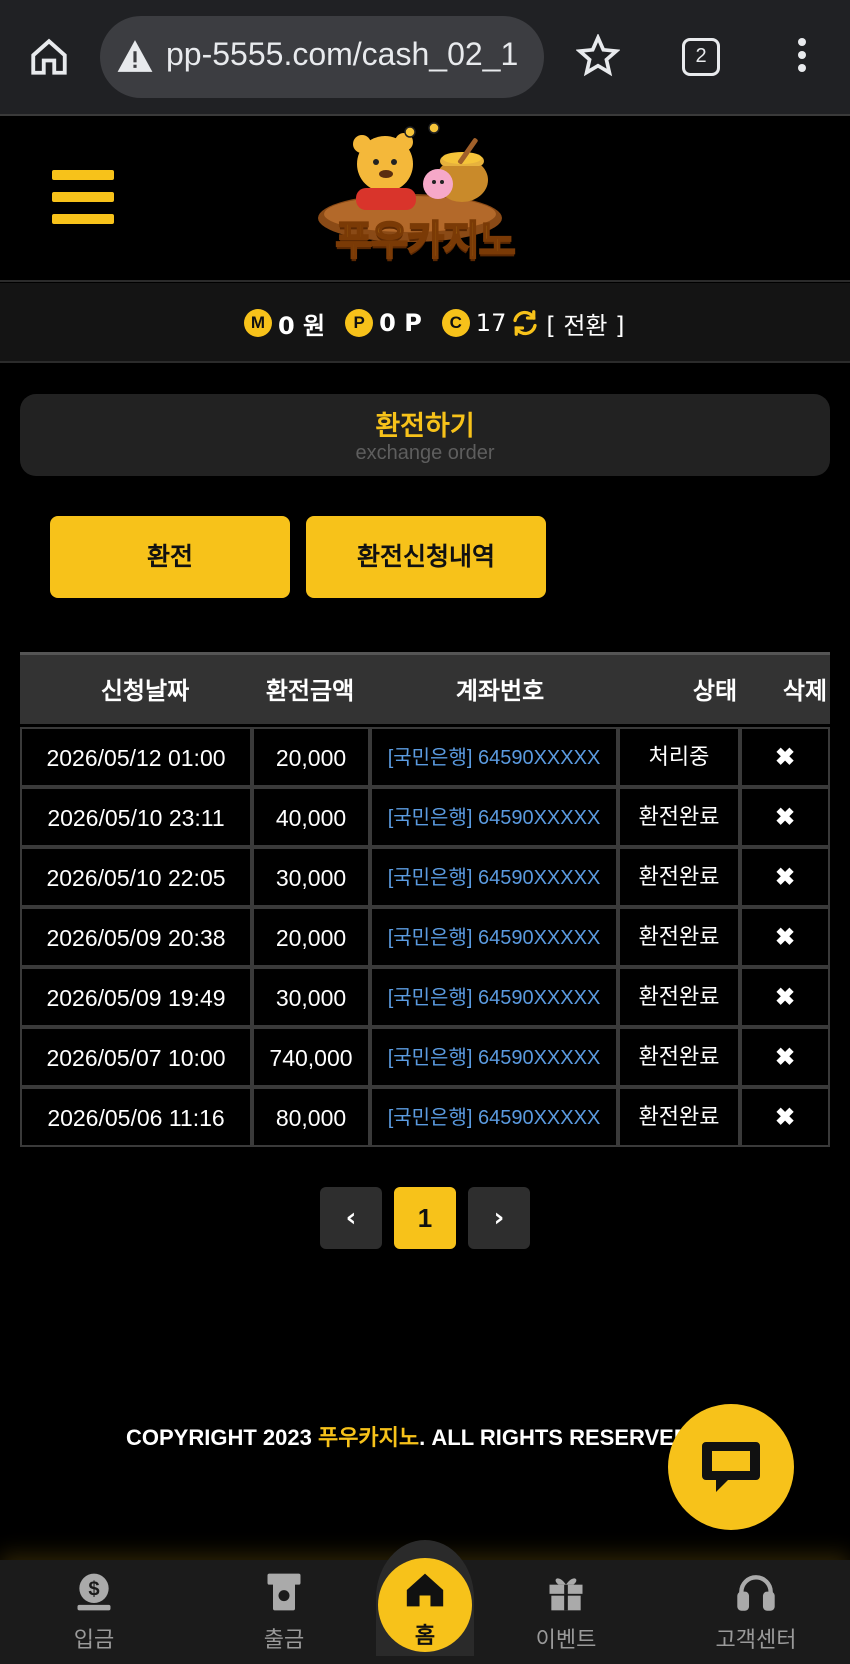 The height and width of the screenshot is (1664, 850). Describe the element at coordinates (258, 323) in the screenshot. I see `money-coin-icon: M` at that location.